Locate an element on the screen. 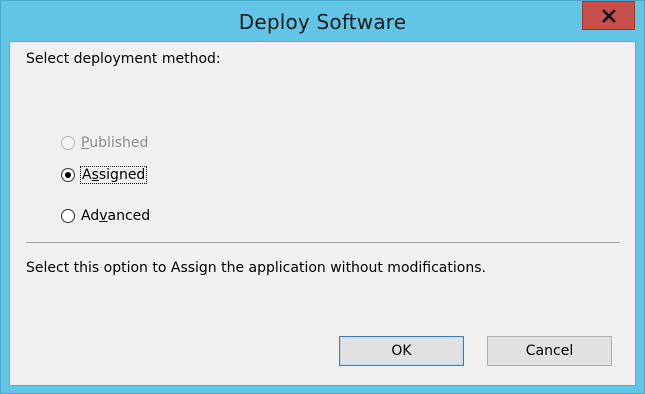 The width and height of the screenshot is (645, 394). radio-assigned: Assigned is located at coordinates (104, 175).